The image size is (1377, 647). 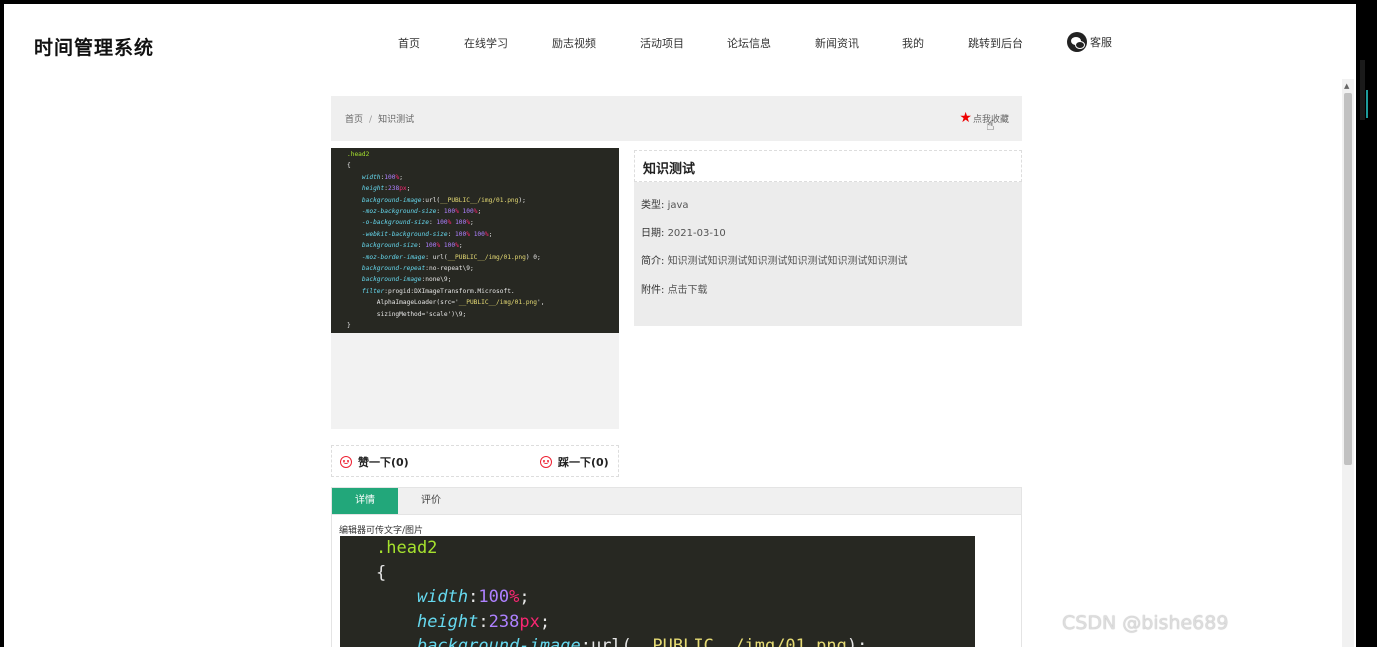 What do you see at coordinates (1145, 623) in the screenshot?
I see `csdn-watermark: CSDN @bishe689` at bounding box center [1145, 623].